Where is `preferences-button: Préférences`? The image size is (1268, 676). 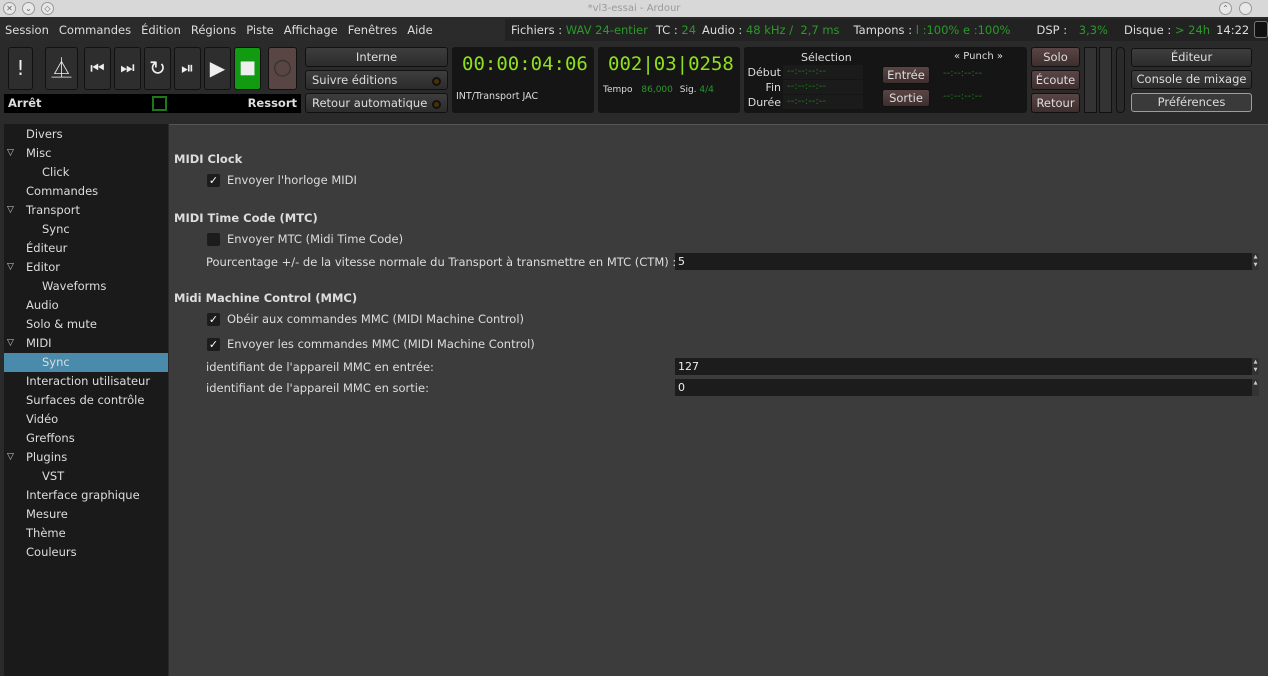
preferences-button: Préférences is located at coordinates (1191, 102).